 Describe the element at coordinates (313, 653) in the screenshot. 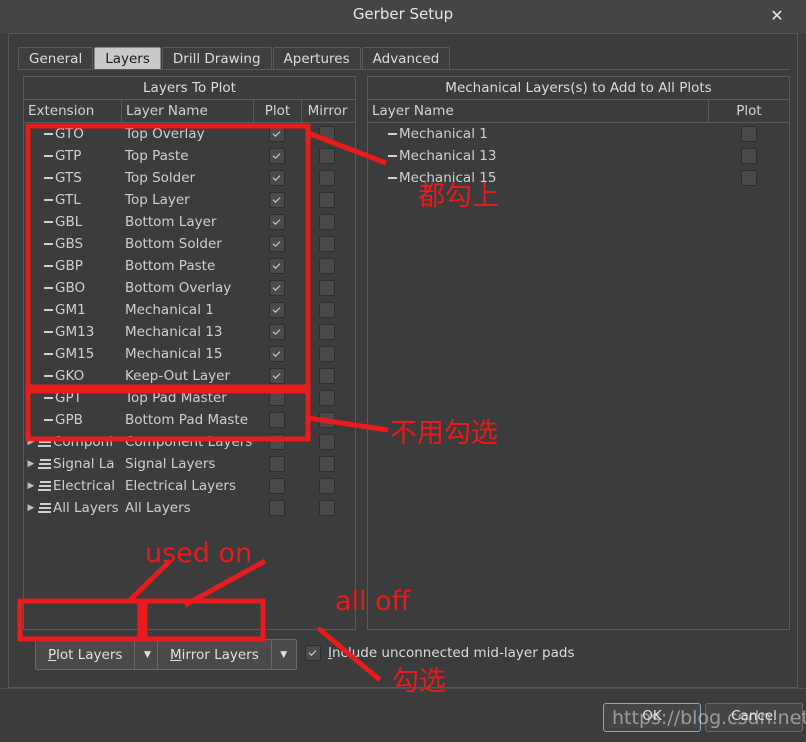

I see `checkbox-box` at that location.